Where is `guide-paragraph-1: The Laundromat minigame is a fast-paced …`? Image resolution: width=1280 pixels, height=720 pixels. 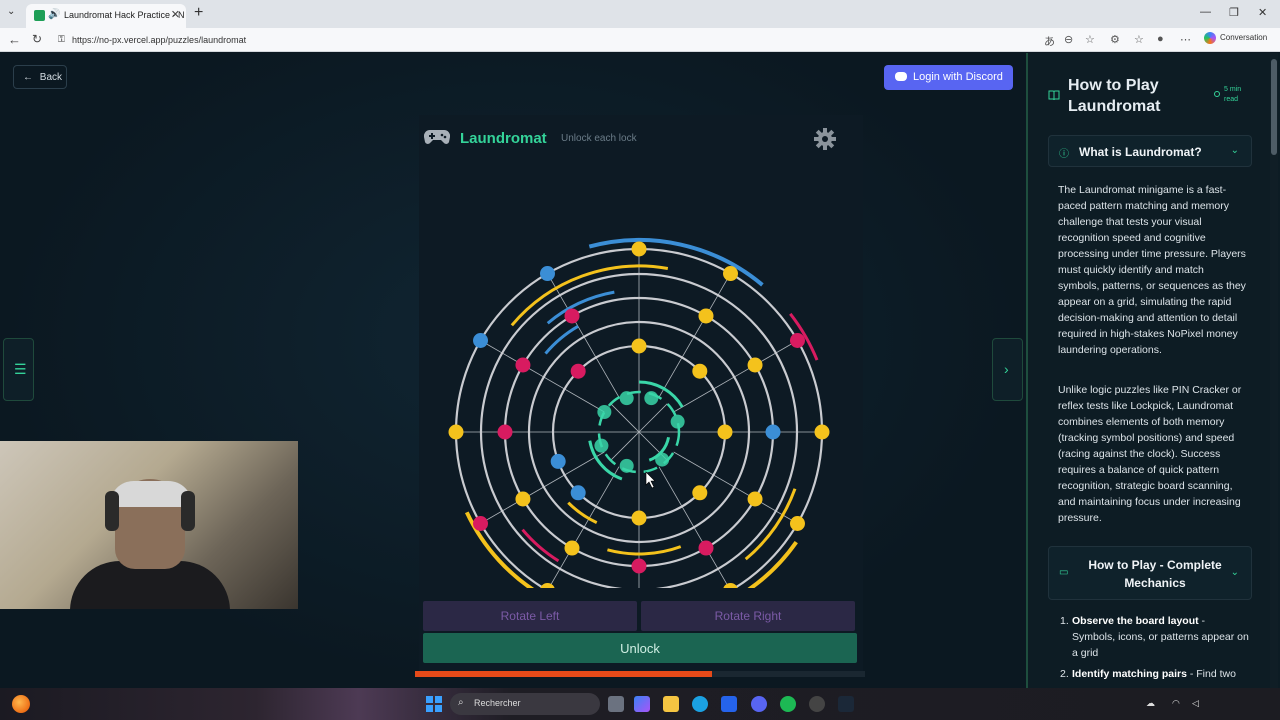
guide-paragraph-1: The Laundromat minigame is a fast-paced … is located at coordinates (1152, 270).